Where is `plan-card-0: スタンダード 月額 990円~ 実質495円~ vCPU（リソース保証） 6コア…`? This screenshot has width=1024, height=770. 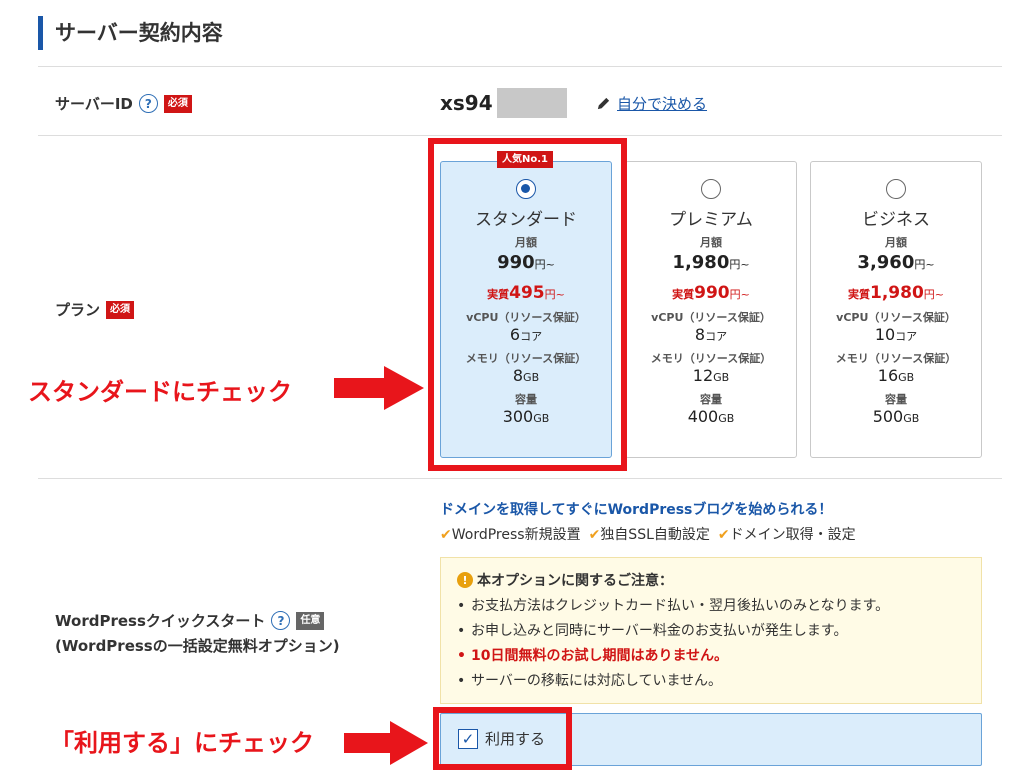
plan-card-0: スタンダード 月額 990円~ 実質495円~ vCPU（リソース保証） 6コア… is located at coordinates (526, 309).